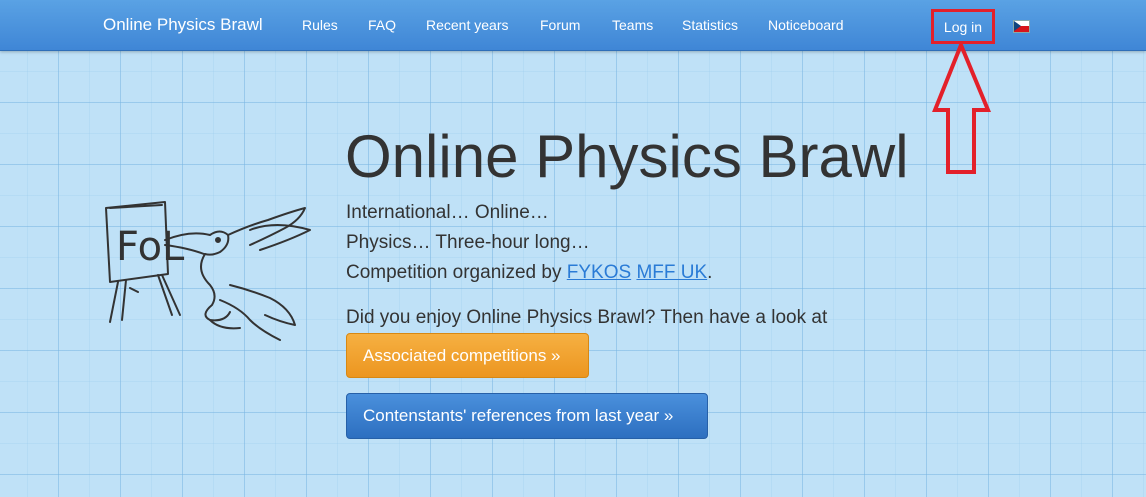 Image resolution: width=1146 pixels, height=497 pixels. What do you see at coordinates (710, 272) in the screenshot?
I see `period-text: .` at bounding box center [710, 272].